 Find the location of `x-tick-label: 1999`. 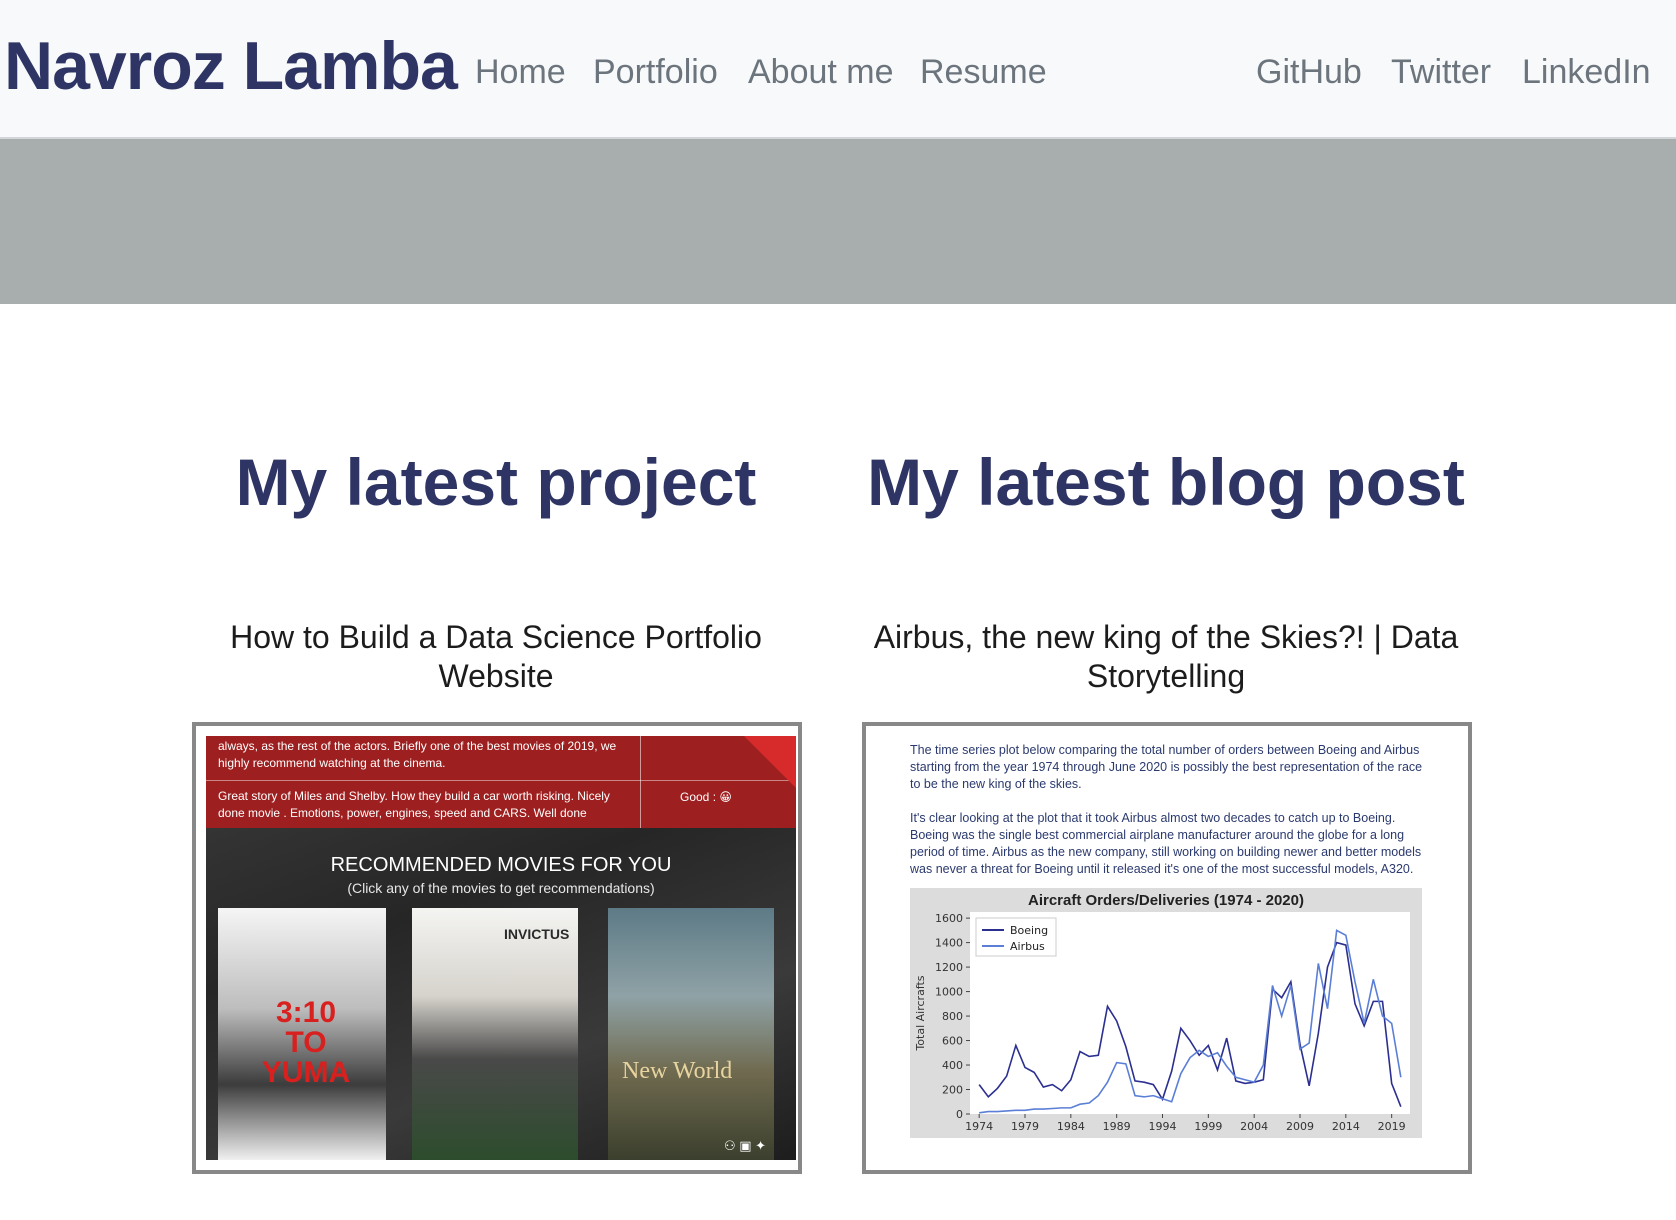

x-tick-label: 1999 is located at coordinates (1208, 1126).